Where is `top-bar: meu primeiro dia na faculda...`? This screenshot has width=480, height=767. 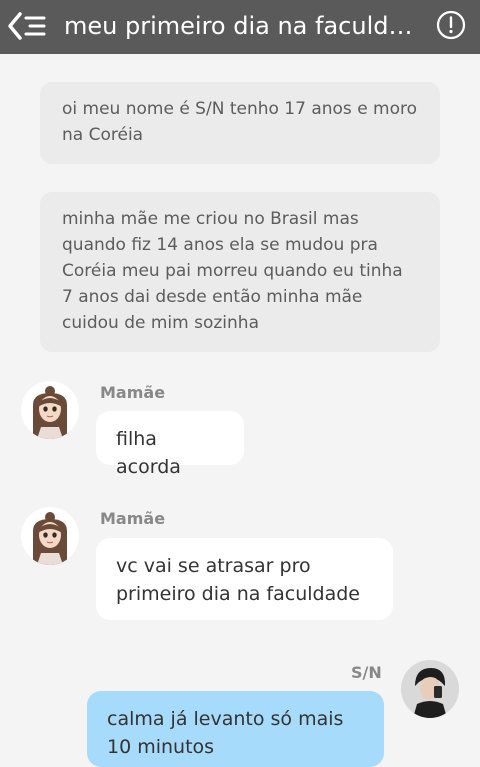 top-bar: meu primeiro dia na faculda... is located at coordinates (240, 27).